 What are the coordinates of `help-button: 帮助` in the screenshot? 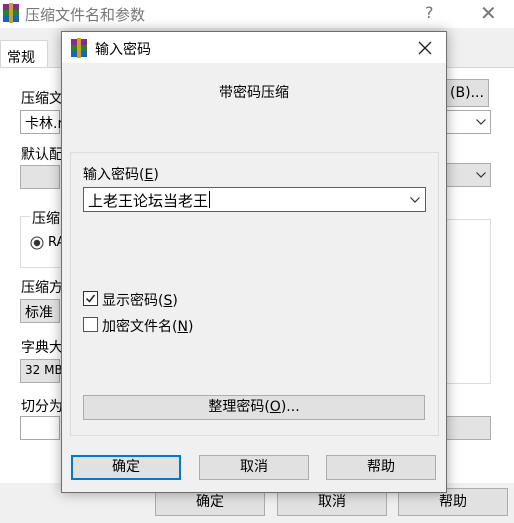 It's located at (381, 467).